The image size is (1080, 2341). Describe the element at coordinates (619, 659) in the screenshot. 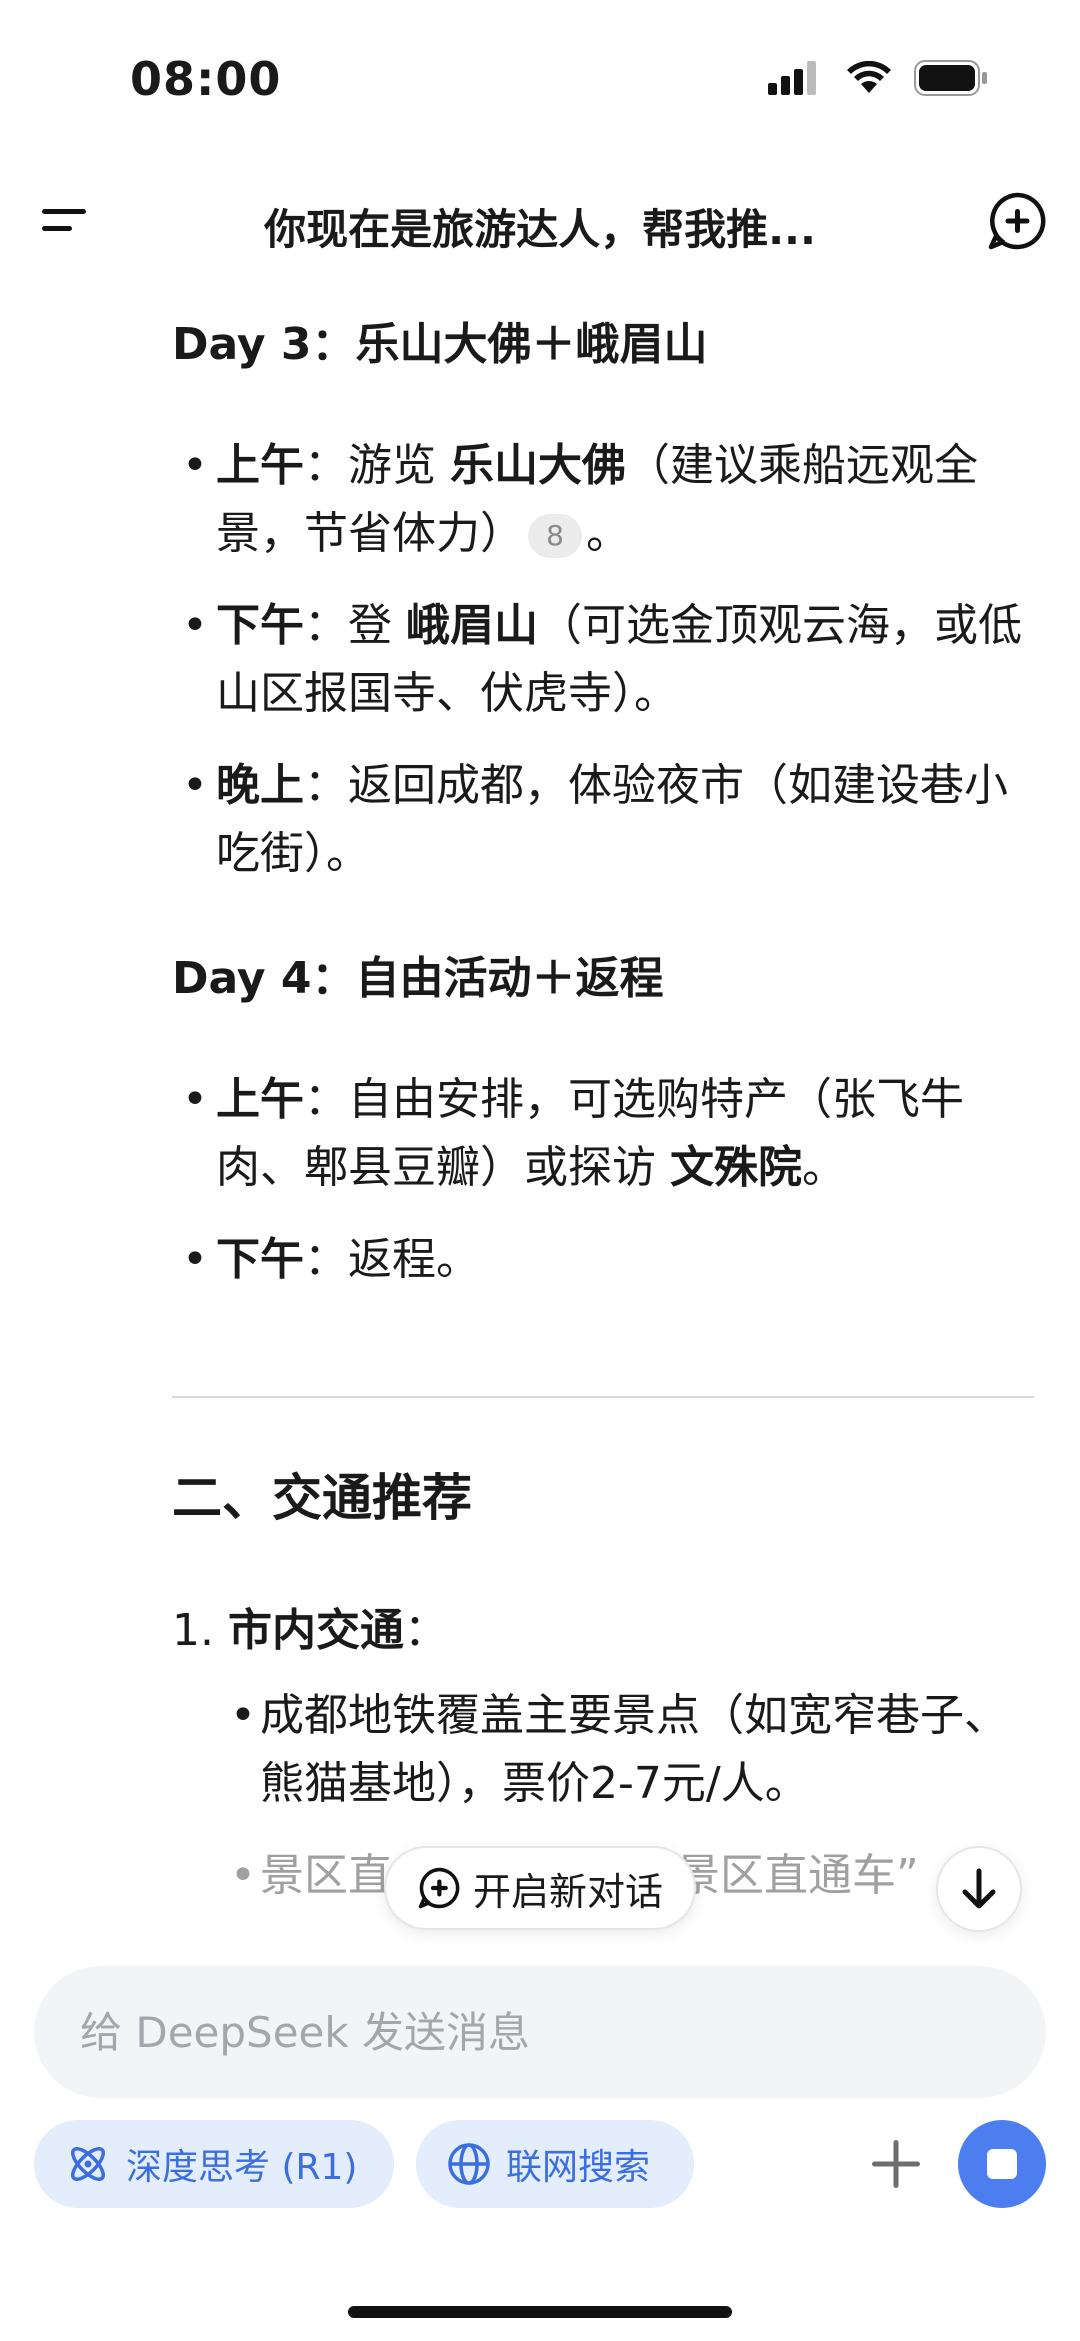

I see `list-item-text: 下午：登 峨眉山（可选金顶观云海，或低山区报国寺、伏虎寺）。` at that location.